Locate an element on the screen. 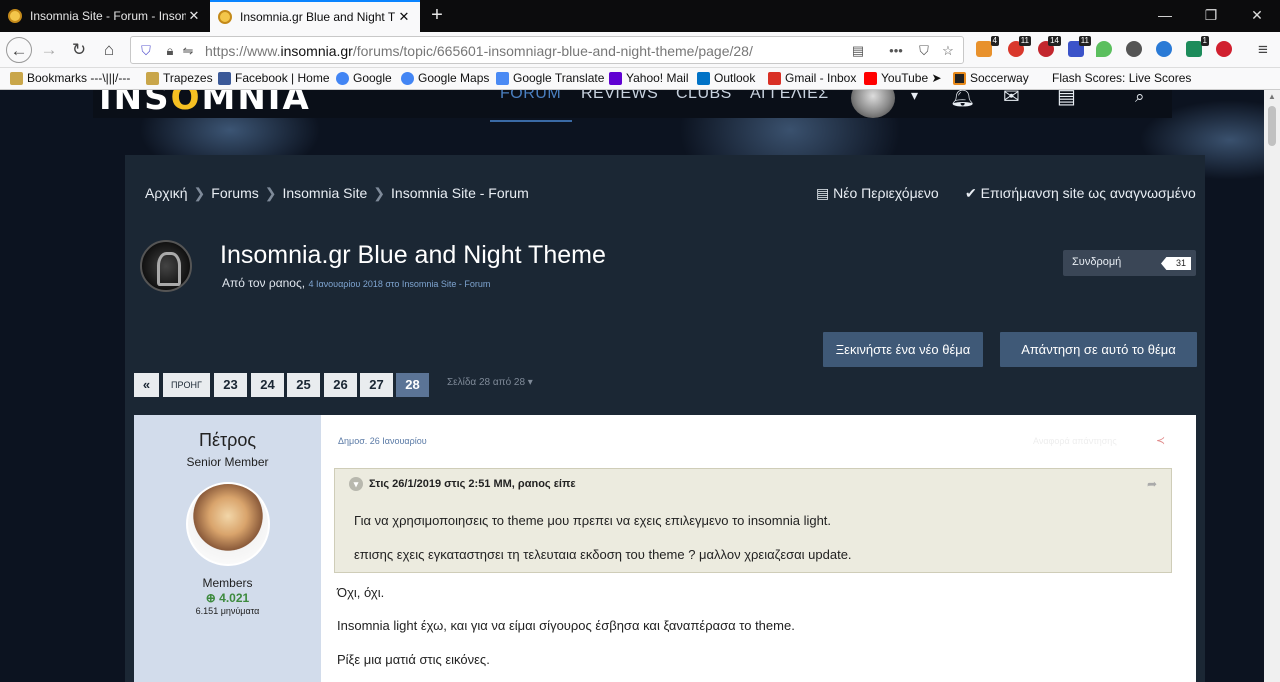  breadcrumb-home: Αρχική is located at coordinates (166, 193).